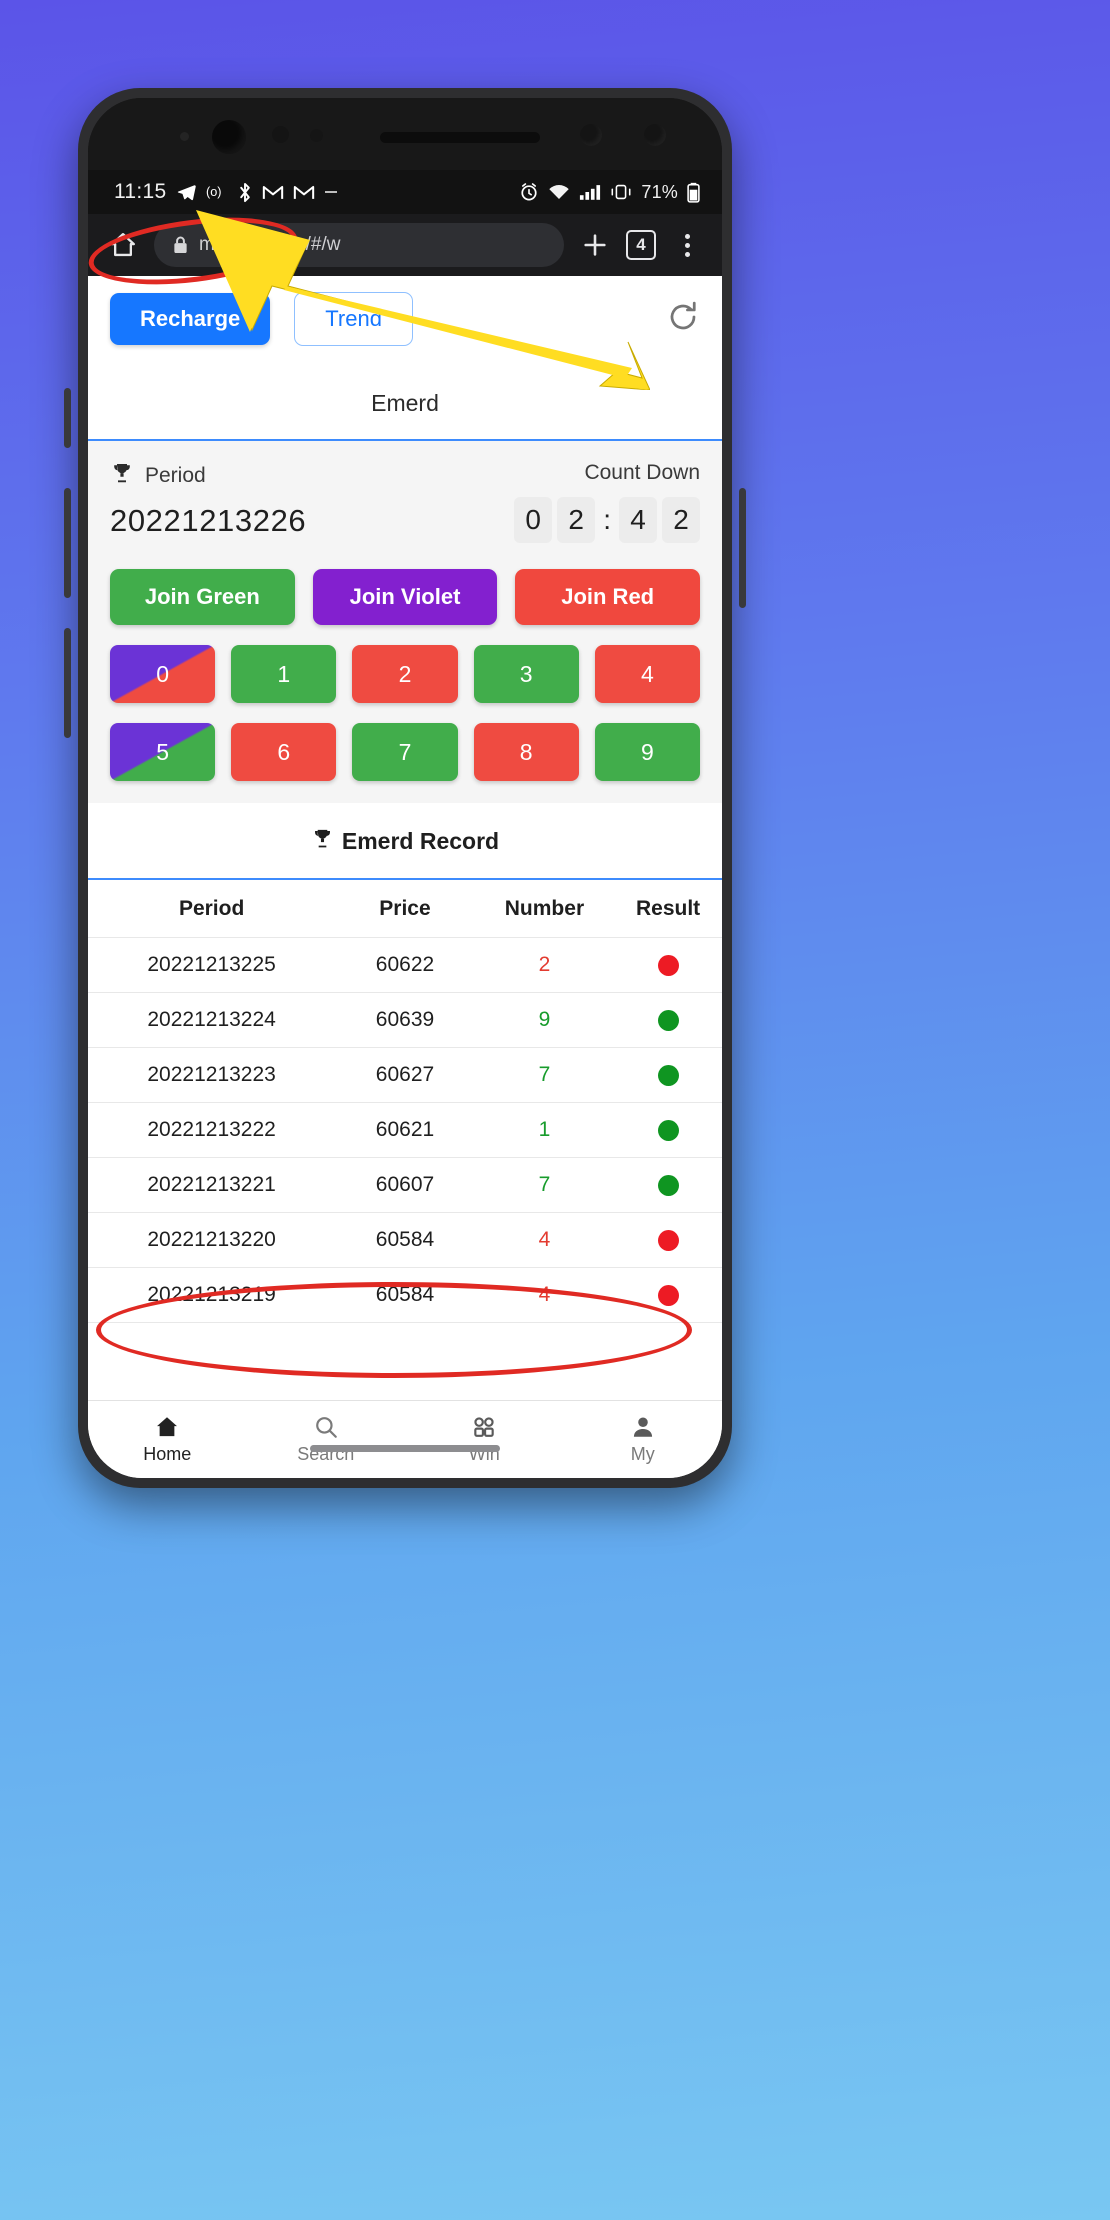 Image resolution: width=1110 pixels, height=2220 pixels. I want to click on cell-price: 60607, so click(405, 1184).